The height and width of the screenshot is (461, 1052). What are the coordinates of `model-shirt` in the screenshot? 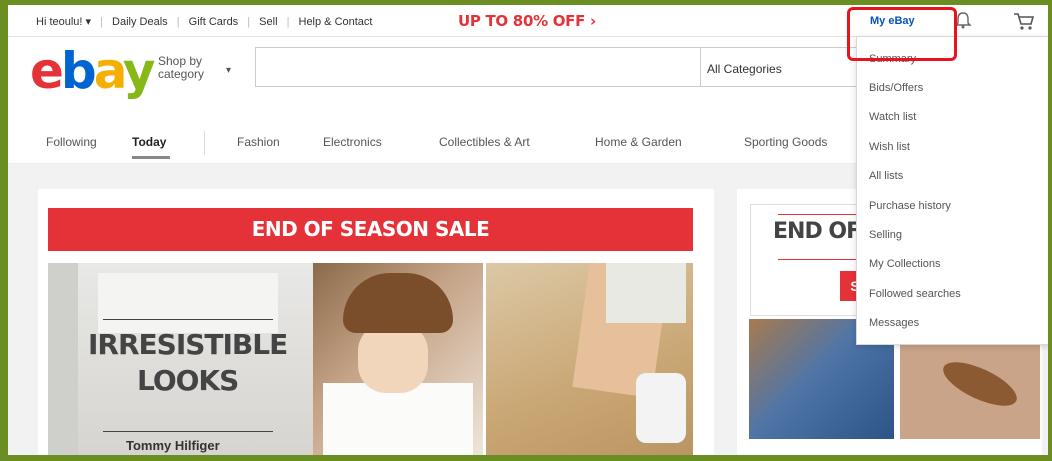 It's located at (398, 419).